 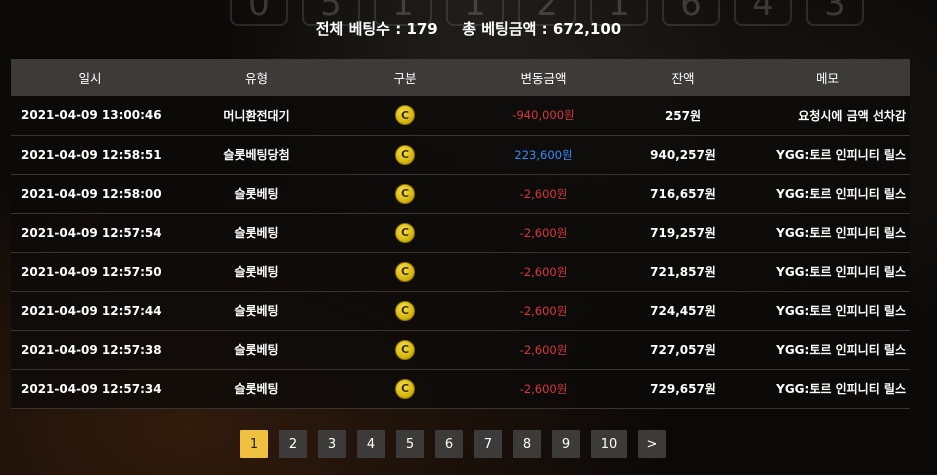 I want to click on page-button-10: 10, so click(x=609, y=444).